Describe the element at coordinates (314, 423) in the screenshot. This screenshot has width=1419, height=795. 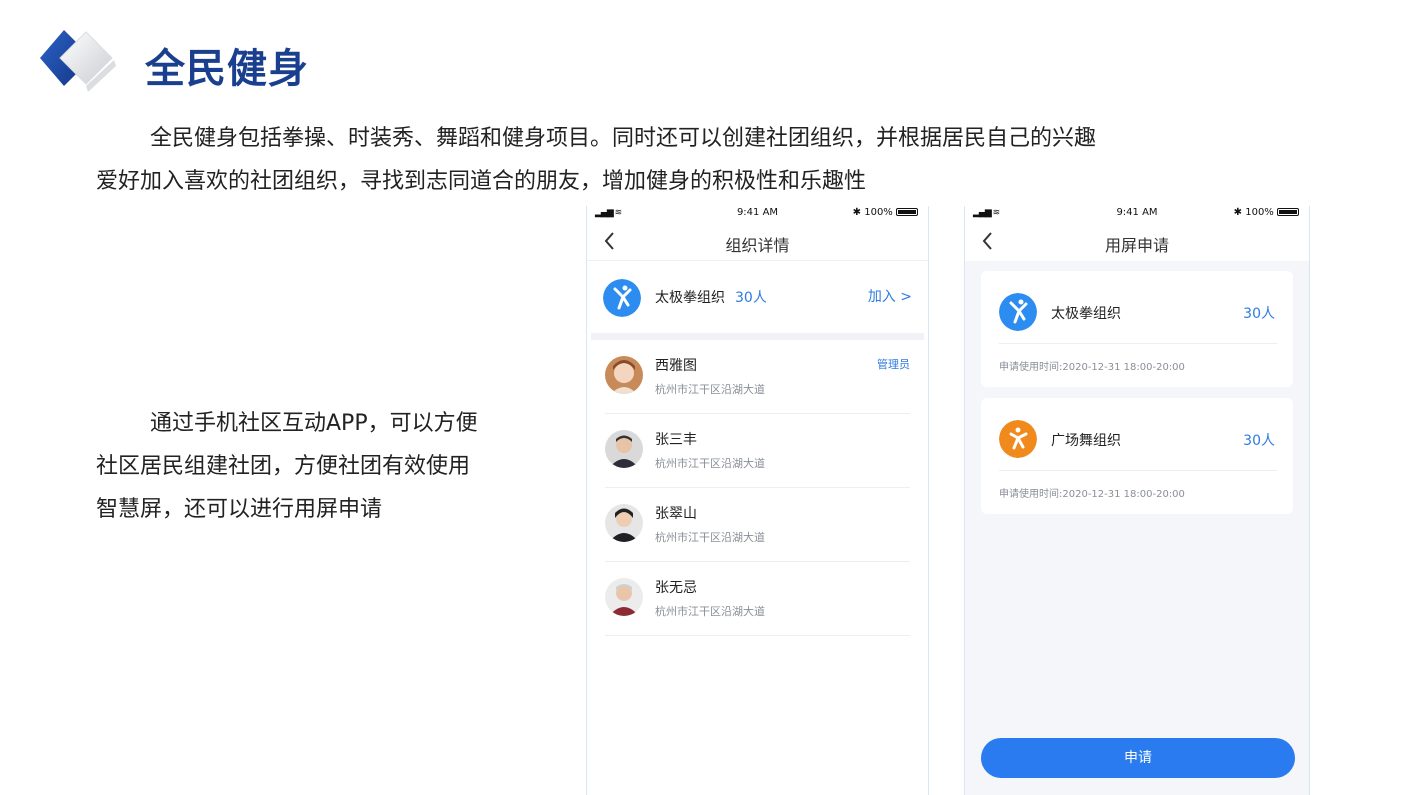
I see `side-line-1: 通过手机社区互动APP，可以方便` at that location.